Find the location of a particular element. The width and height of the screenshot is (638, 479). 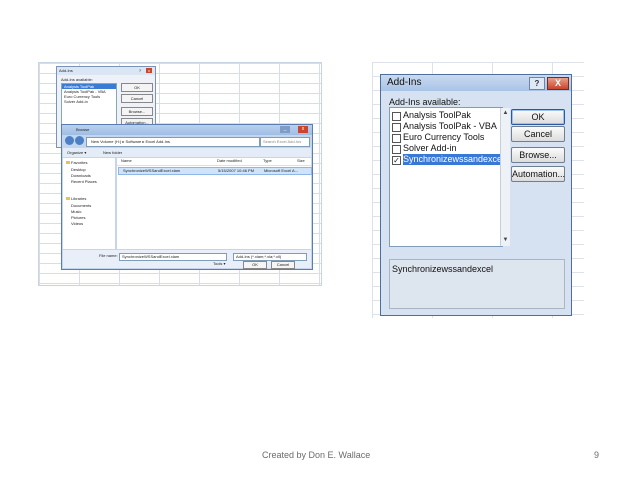

page-number: 9 is located at coordinates (597, 455).